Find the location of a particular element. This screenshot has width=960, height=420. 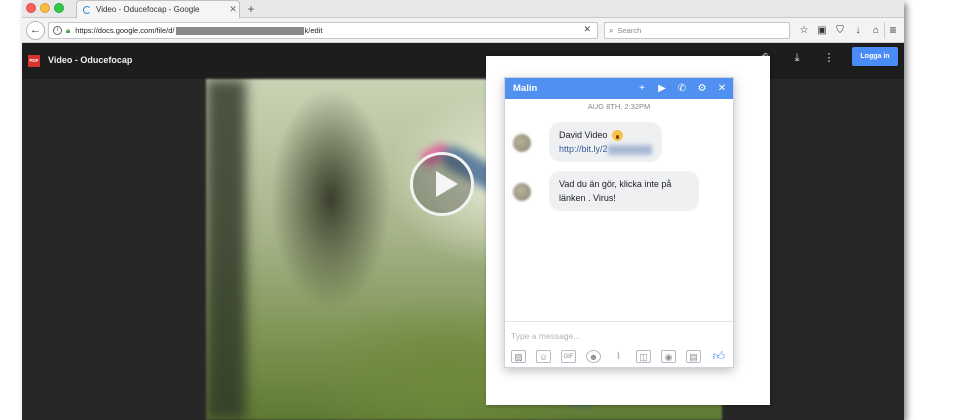

search-placeholder: Search is located at coordinates (629, 30).